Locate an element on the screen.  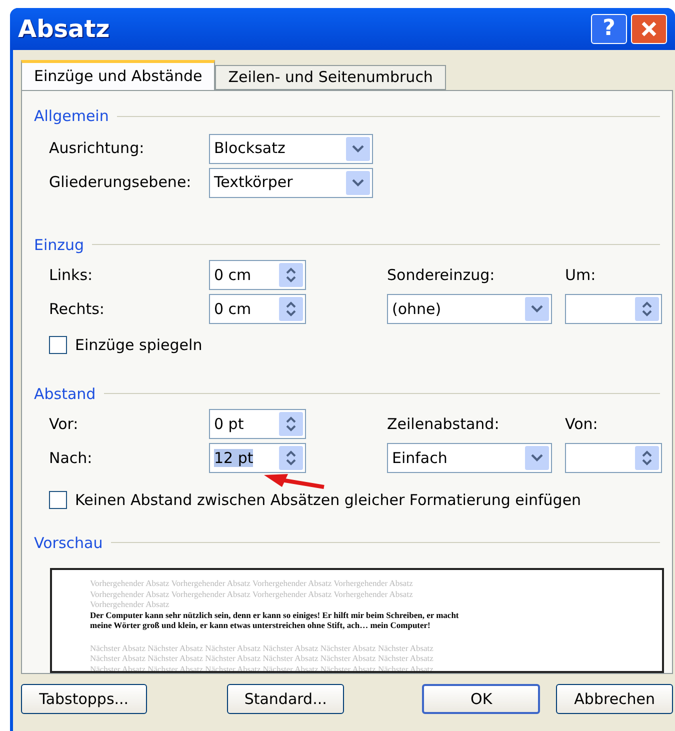
section-heading: Allgemein is located at coordinates (71, 116).